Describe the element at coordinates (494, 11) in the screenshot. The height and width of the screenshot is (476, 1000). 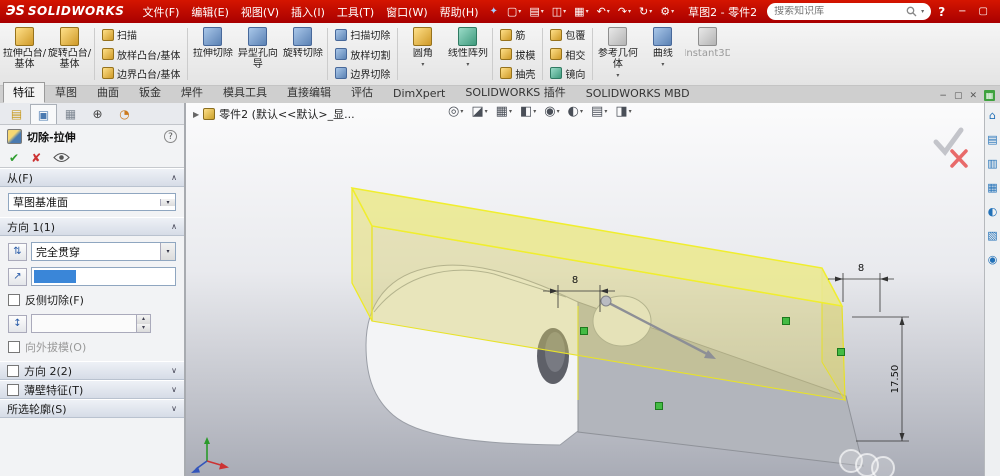
I see `pin-icon: ✦` at that location.